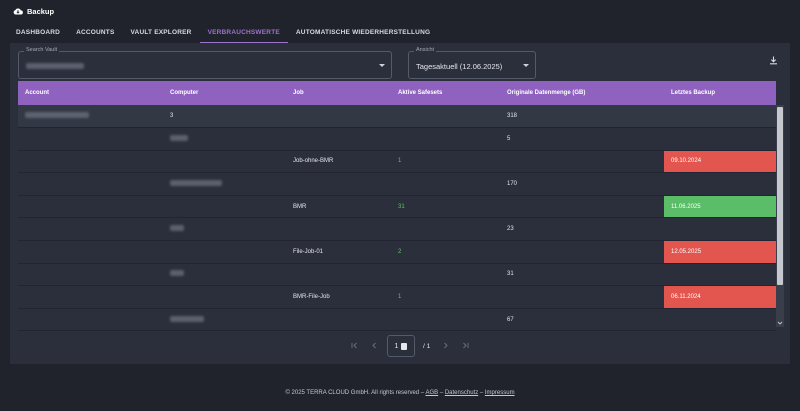  Describe the element at coordinates (38, 32) in the screenshot. I see `tab-dashboard: DASHBOARD` at that location.